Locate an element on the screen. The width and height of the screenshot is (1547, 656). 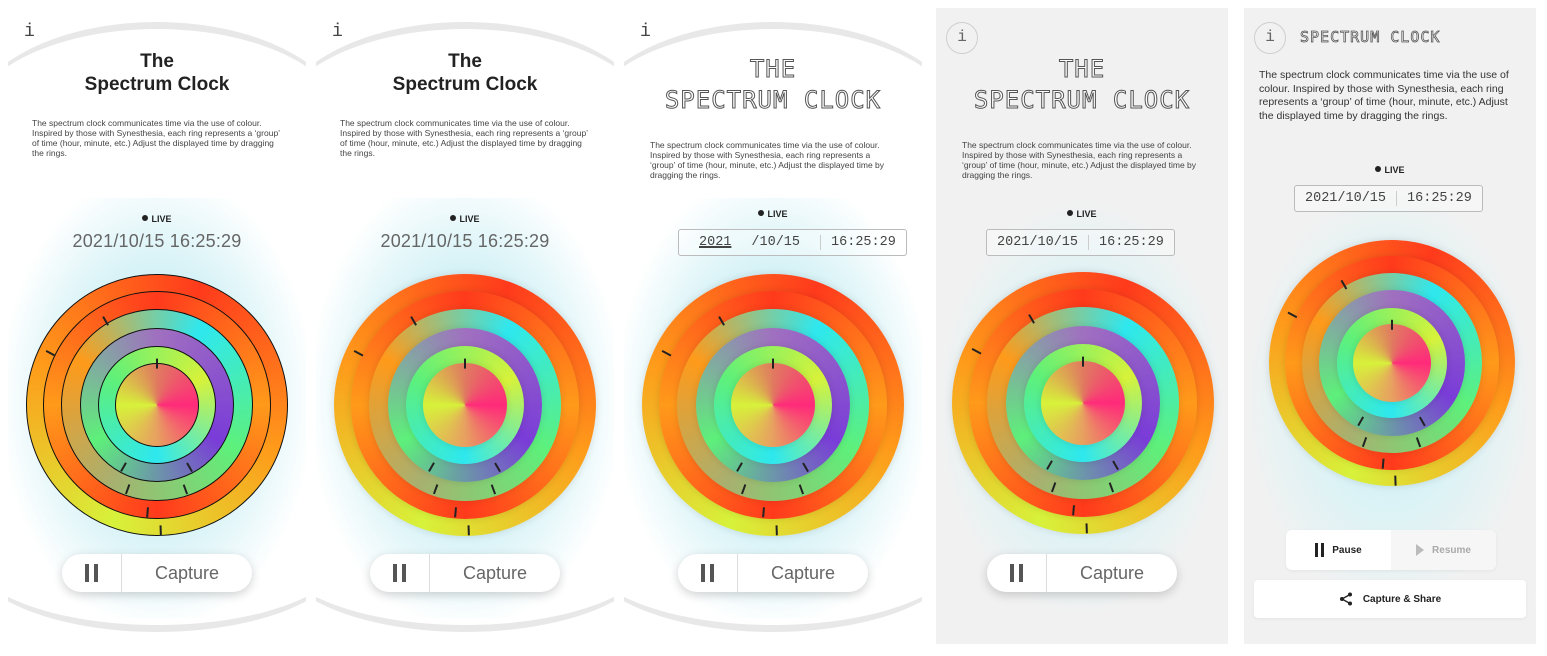
month-day-segment: /10/15 is located at coordinates (775, 242).